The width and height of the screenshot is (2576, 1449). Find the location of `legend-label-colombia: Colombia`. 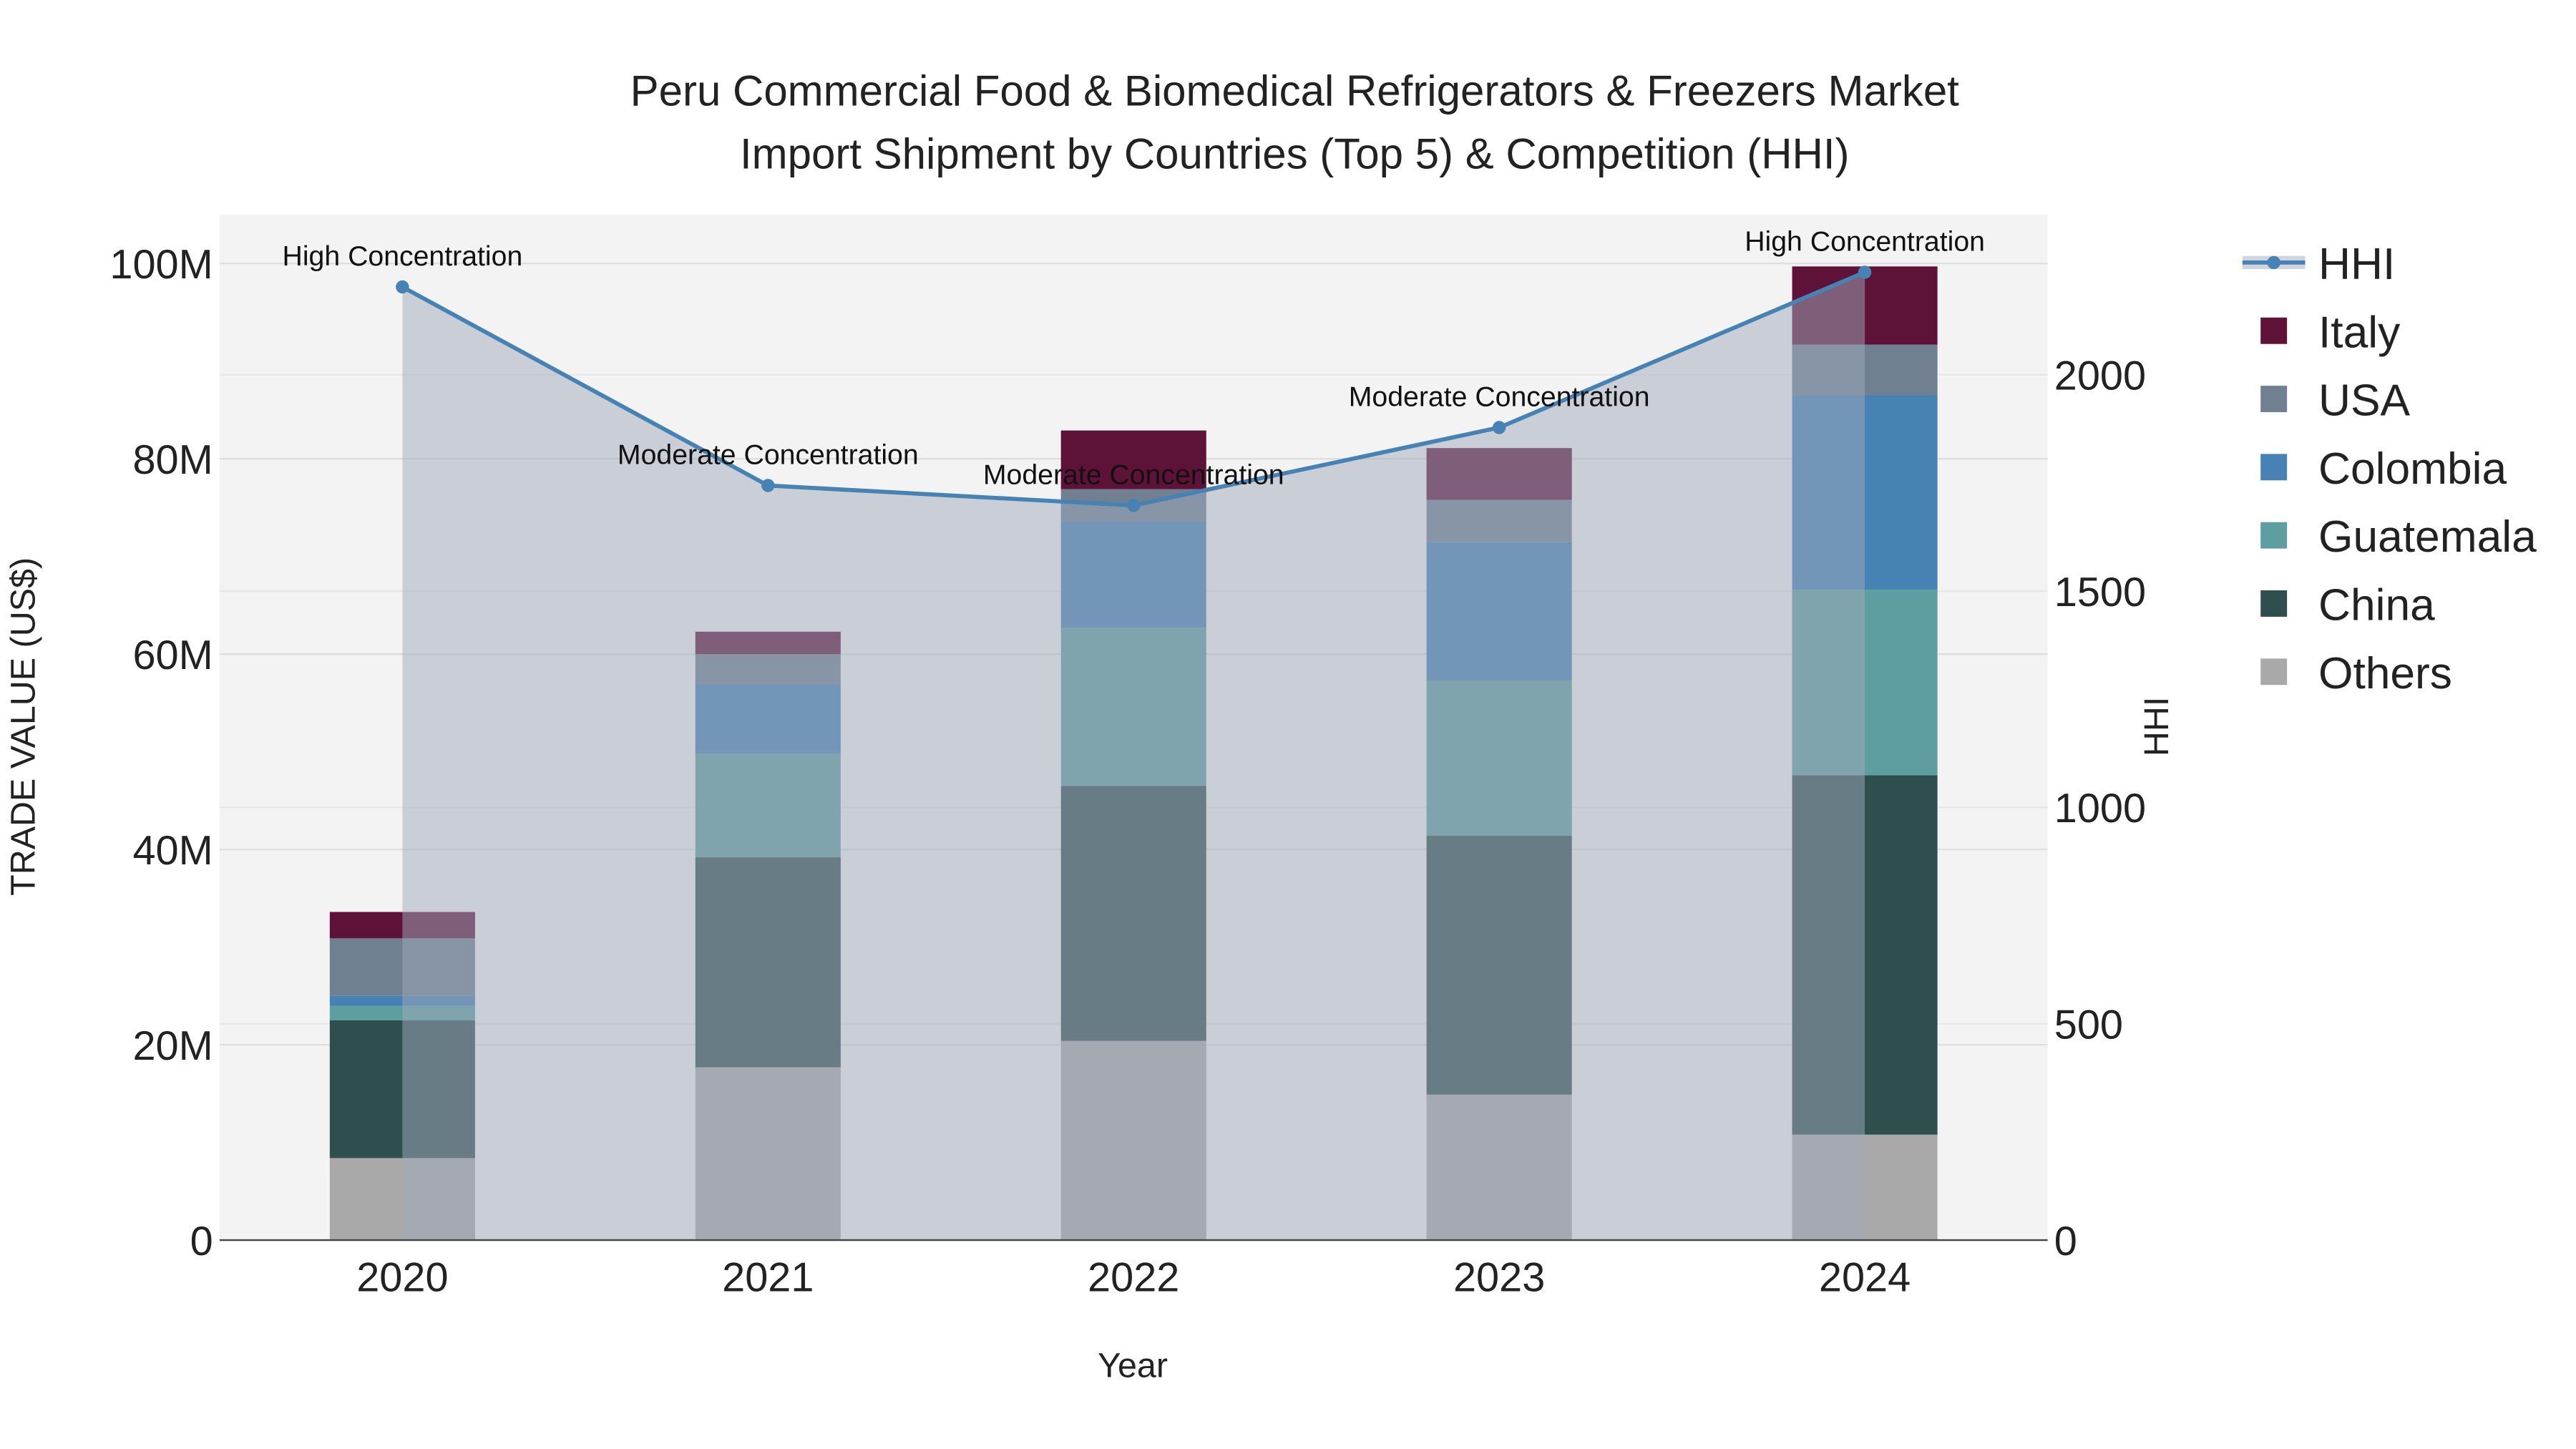

legend-label-colombia: Colombia is located at coordinates (2412, 469).